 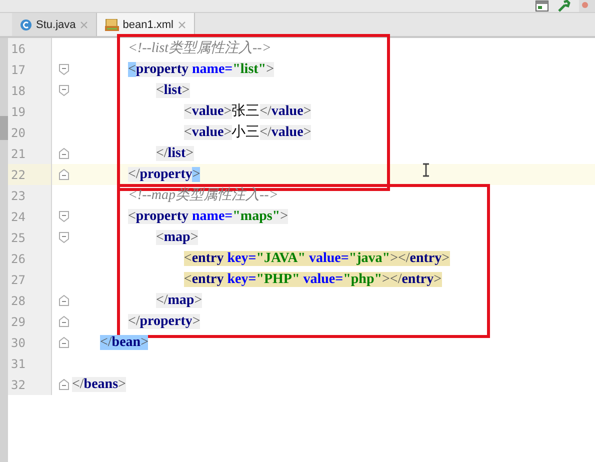 What do you see at coordinates (18, 279) in the screenshot?
I see `line-number: 27` at bounding box center [18, 279].